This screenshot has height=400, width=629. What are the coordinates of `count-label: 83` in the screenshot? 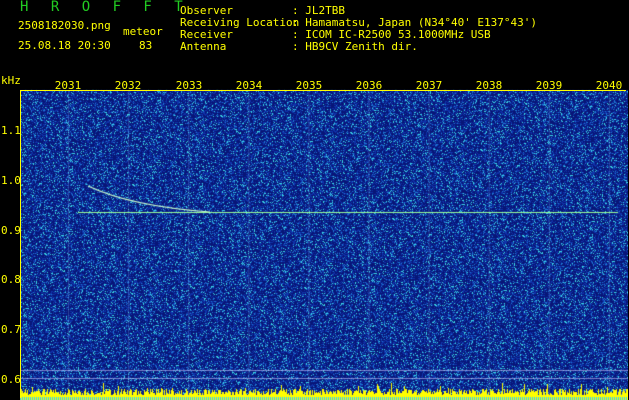 It's located at (146, 45).